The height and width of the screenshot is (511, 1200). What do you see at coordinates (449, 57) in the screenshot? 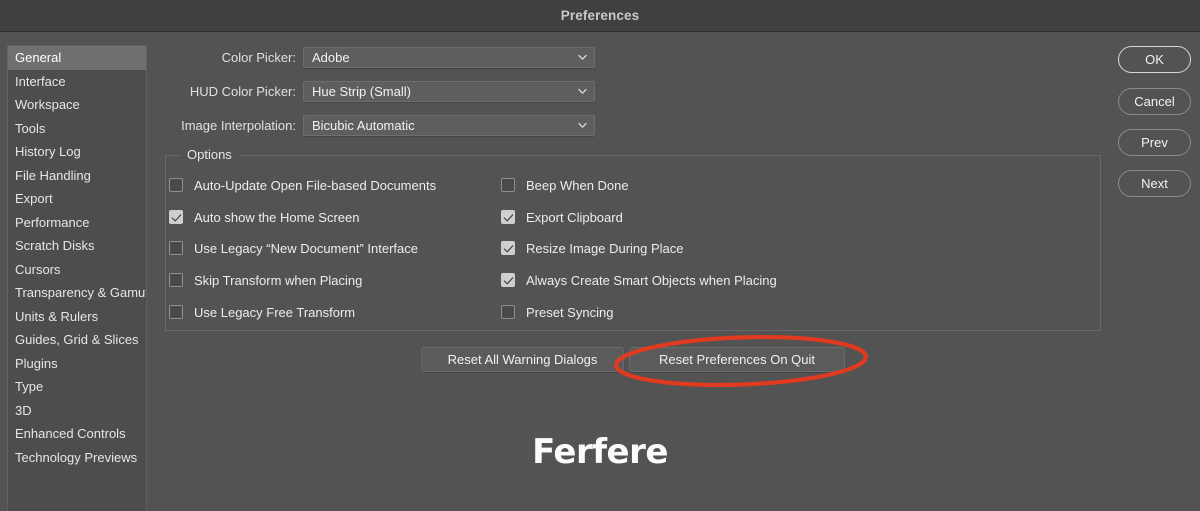
I see `color-picker-select: Adobe` at bounding box center [449, 57].